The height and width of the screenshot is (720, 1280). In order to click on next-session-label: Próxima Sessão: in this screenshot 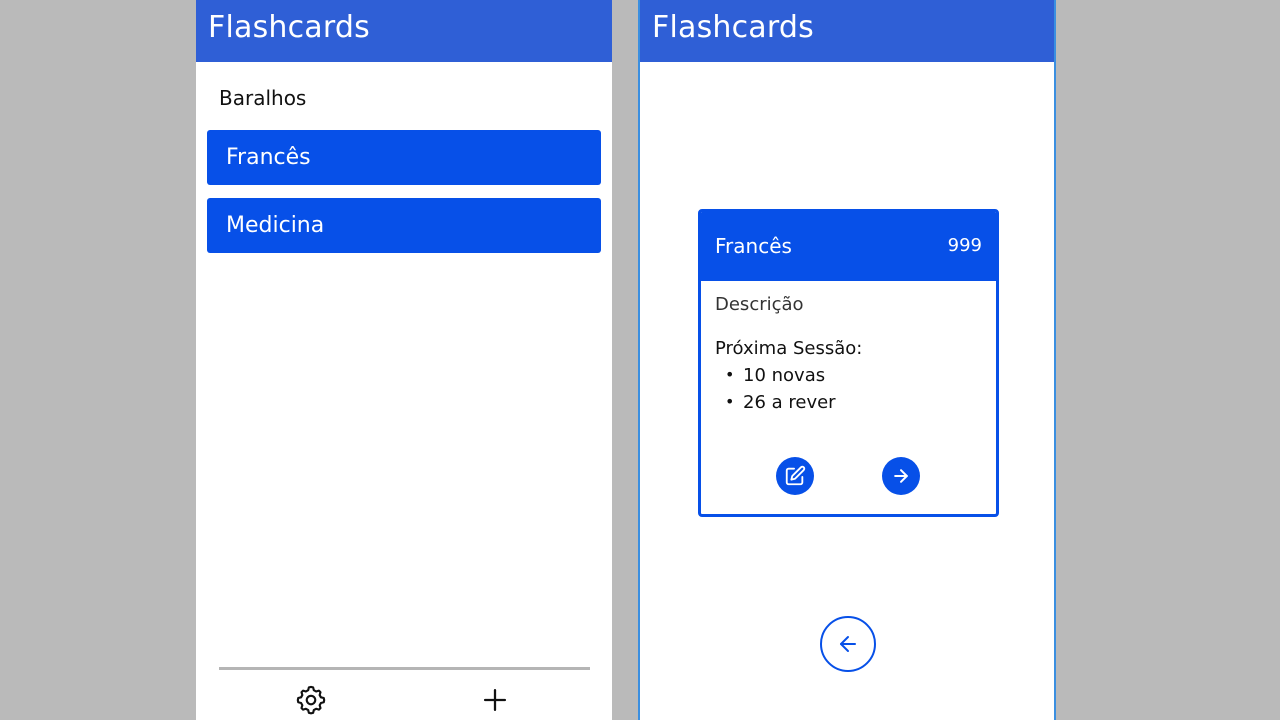, I will do `click(789, 348)`.